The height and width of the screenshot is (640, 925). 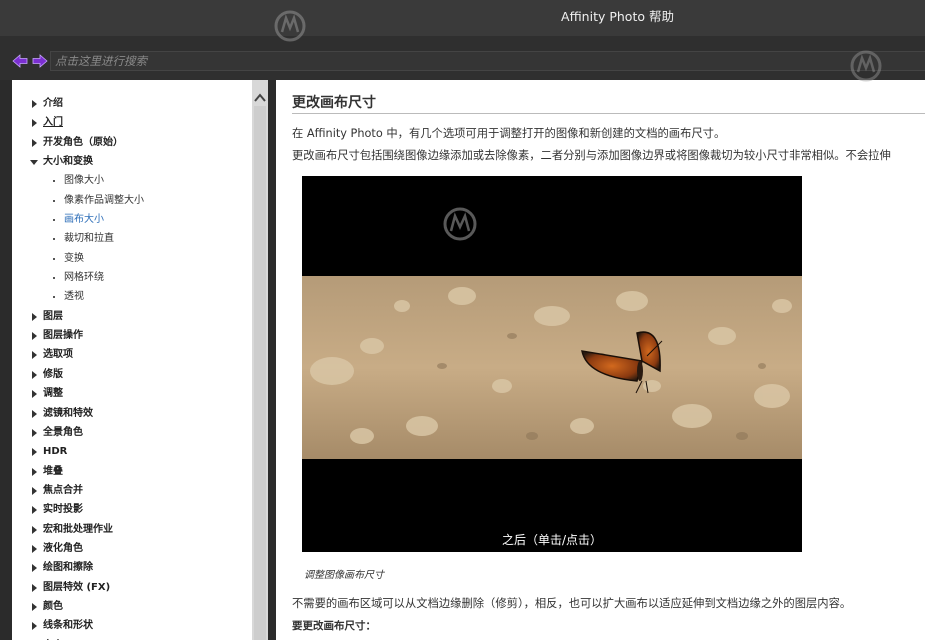 I want to click on window-title: Affinity Photo 帮助, so click(x=617, y=16).